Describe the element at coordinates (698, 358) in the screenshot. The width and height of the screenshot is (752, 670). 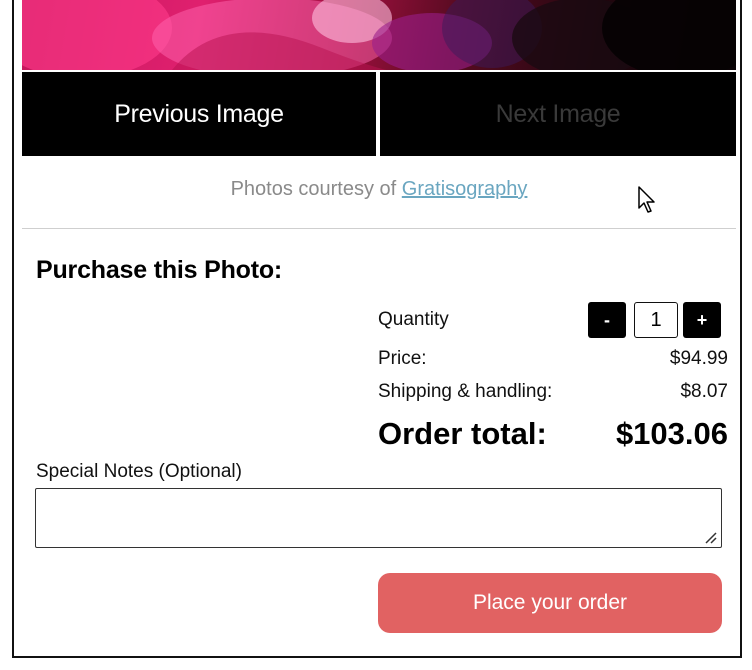
I see `price-value: $94.99` at that location.